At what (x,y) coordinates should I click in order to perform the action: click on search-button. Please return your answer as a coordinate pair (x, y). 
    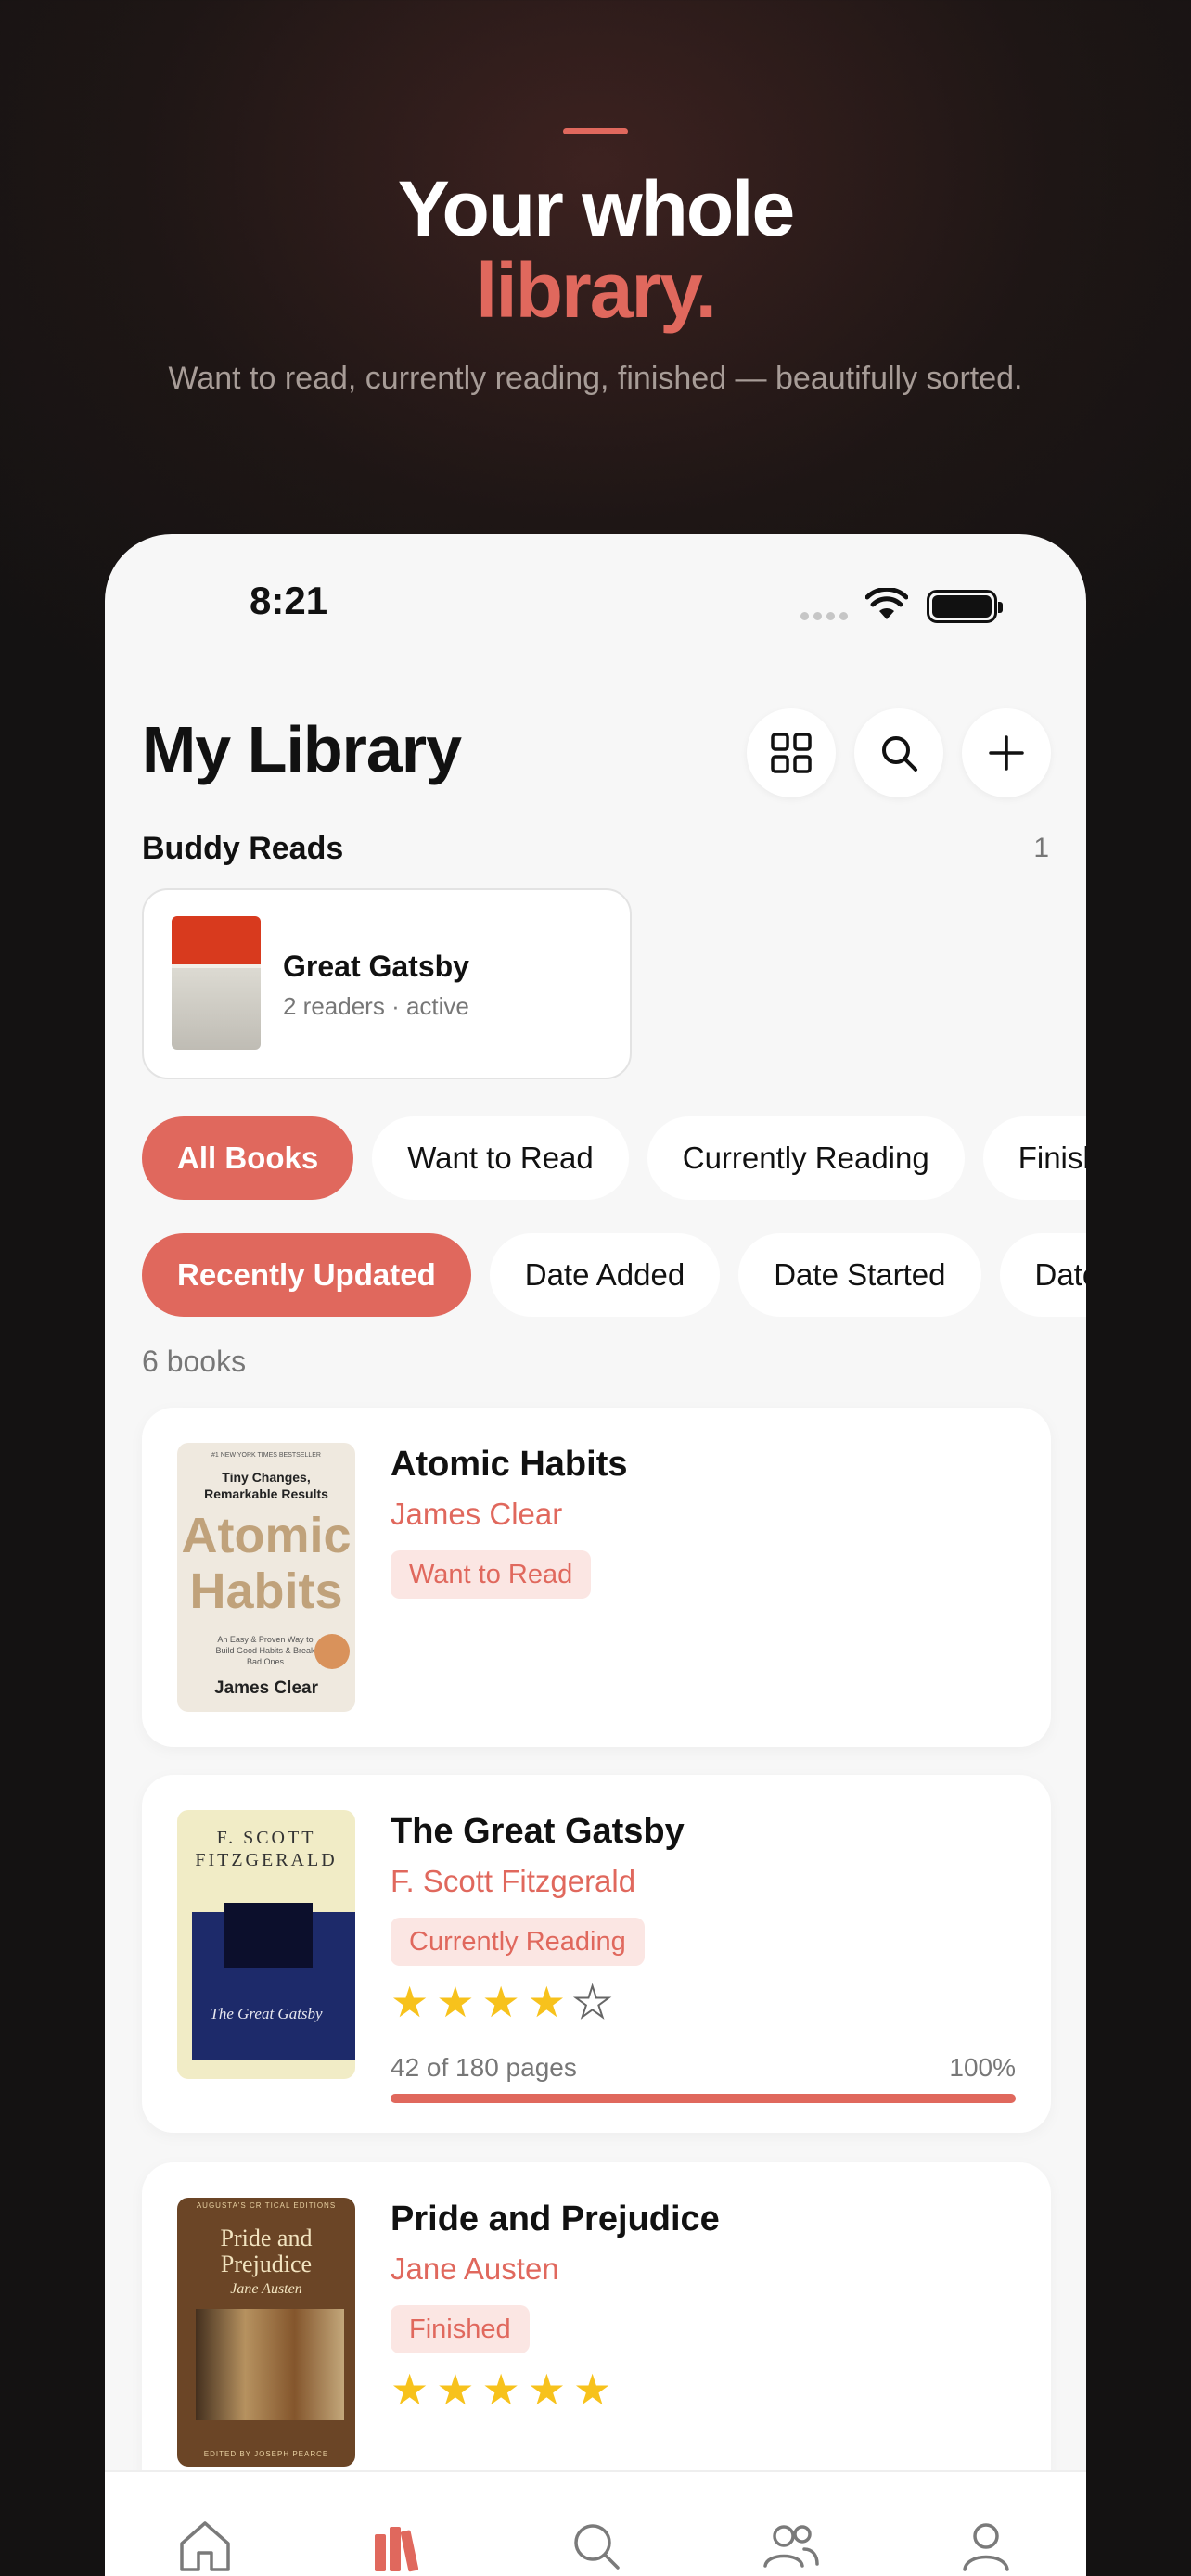
    Looking at the image, I should click on (898, 752).